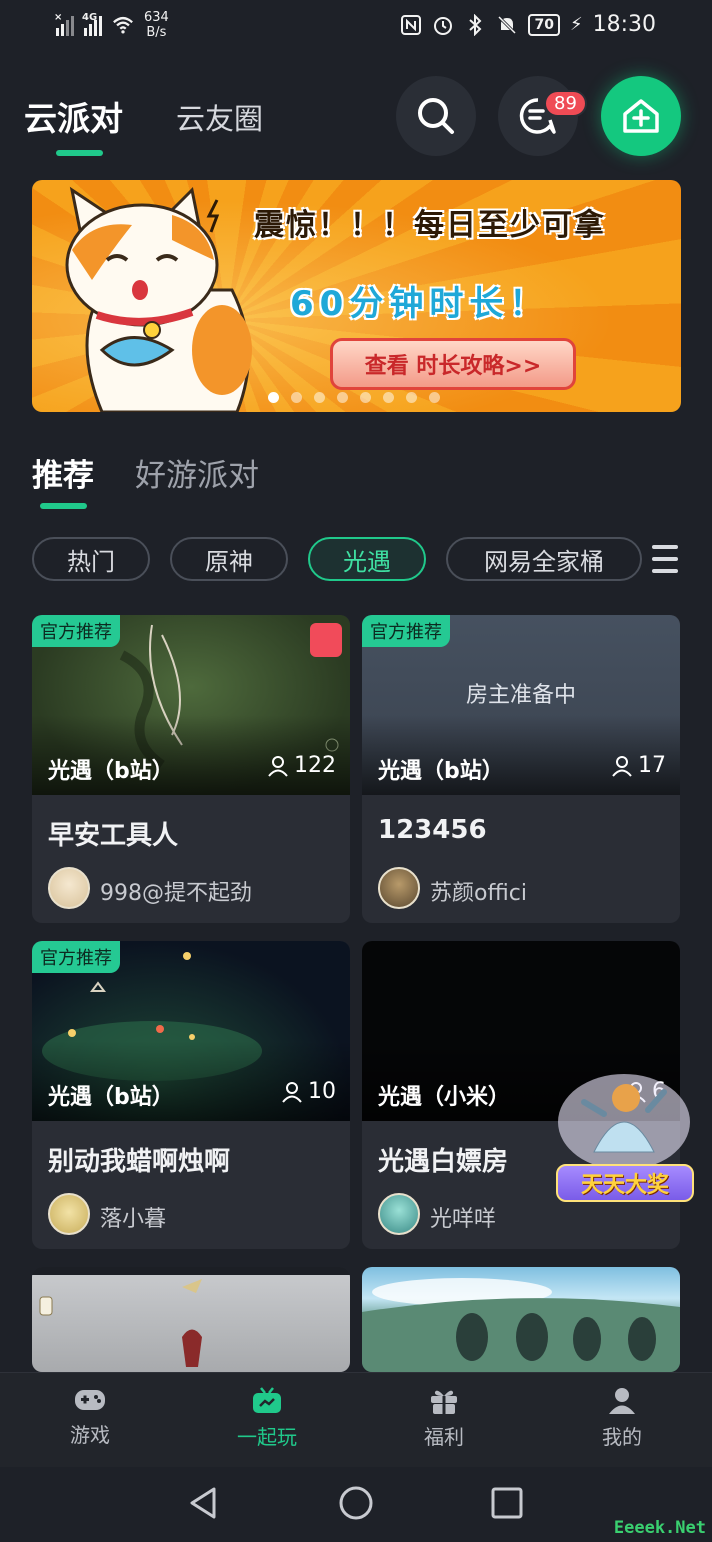 The image size is (712, 1542). What do you see at coordinates (420, 304) in the screenshot?
I see `banner-subline: 60分钟时长！` at bounding box center [420, 304].